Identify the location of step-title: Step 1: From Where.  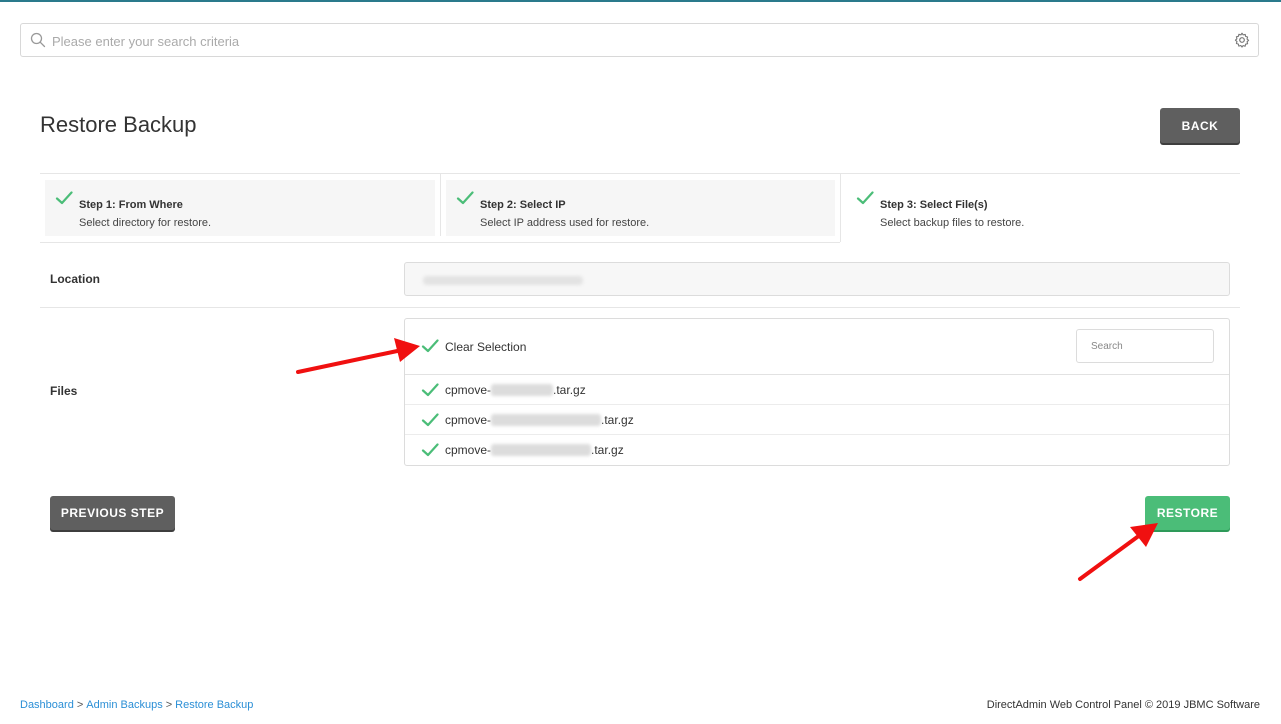
(131, 205).